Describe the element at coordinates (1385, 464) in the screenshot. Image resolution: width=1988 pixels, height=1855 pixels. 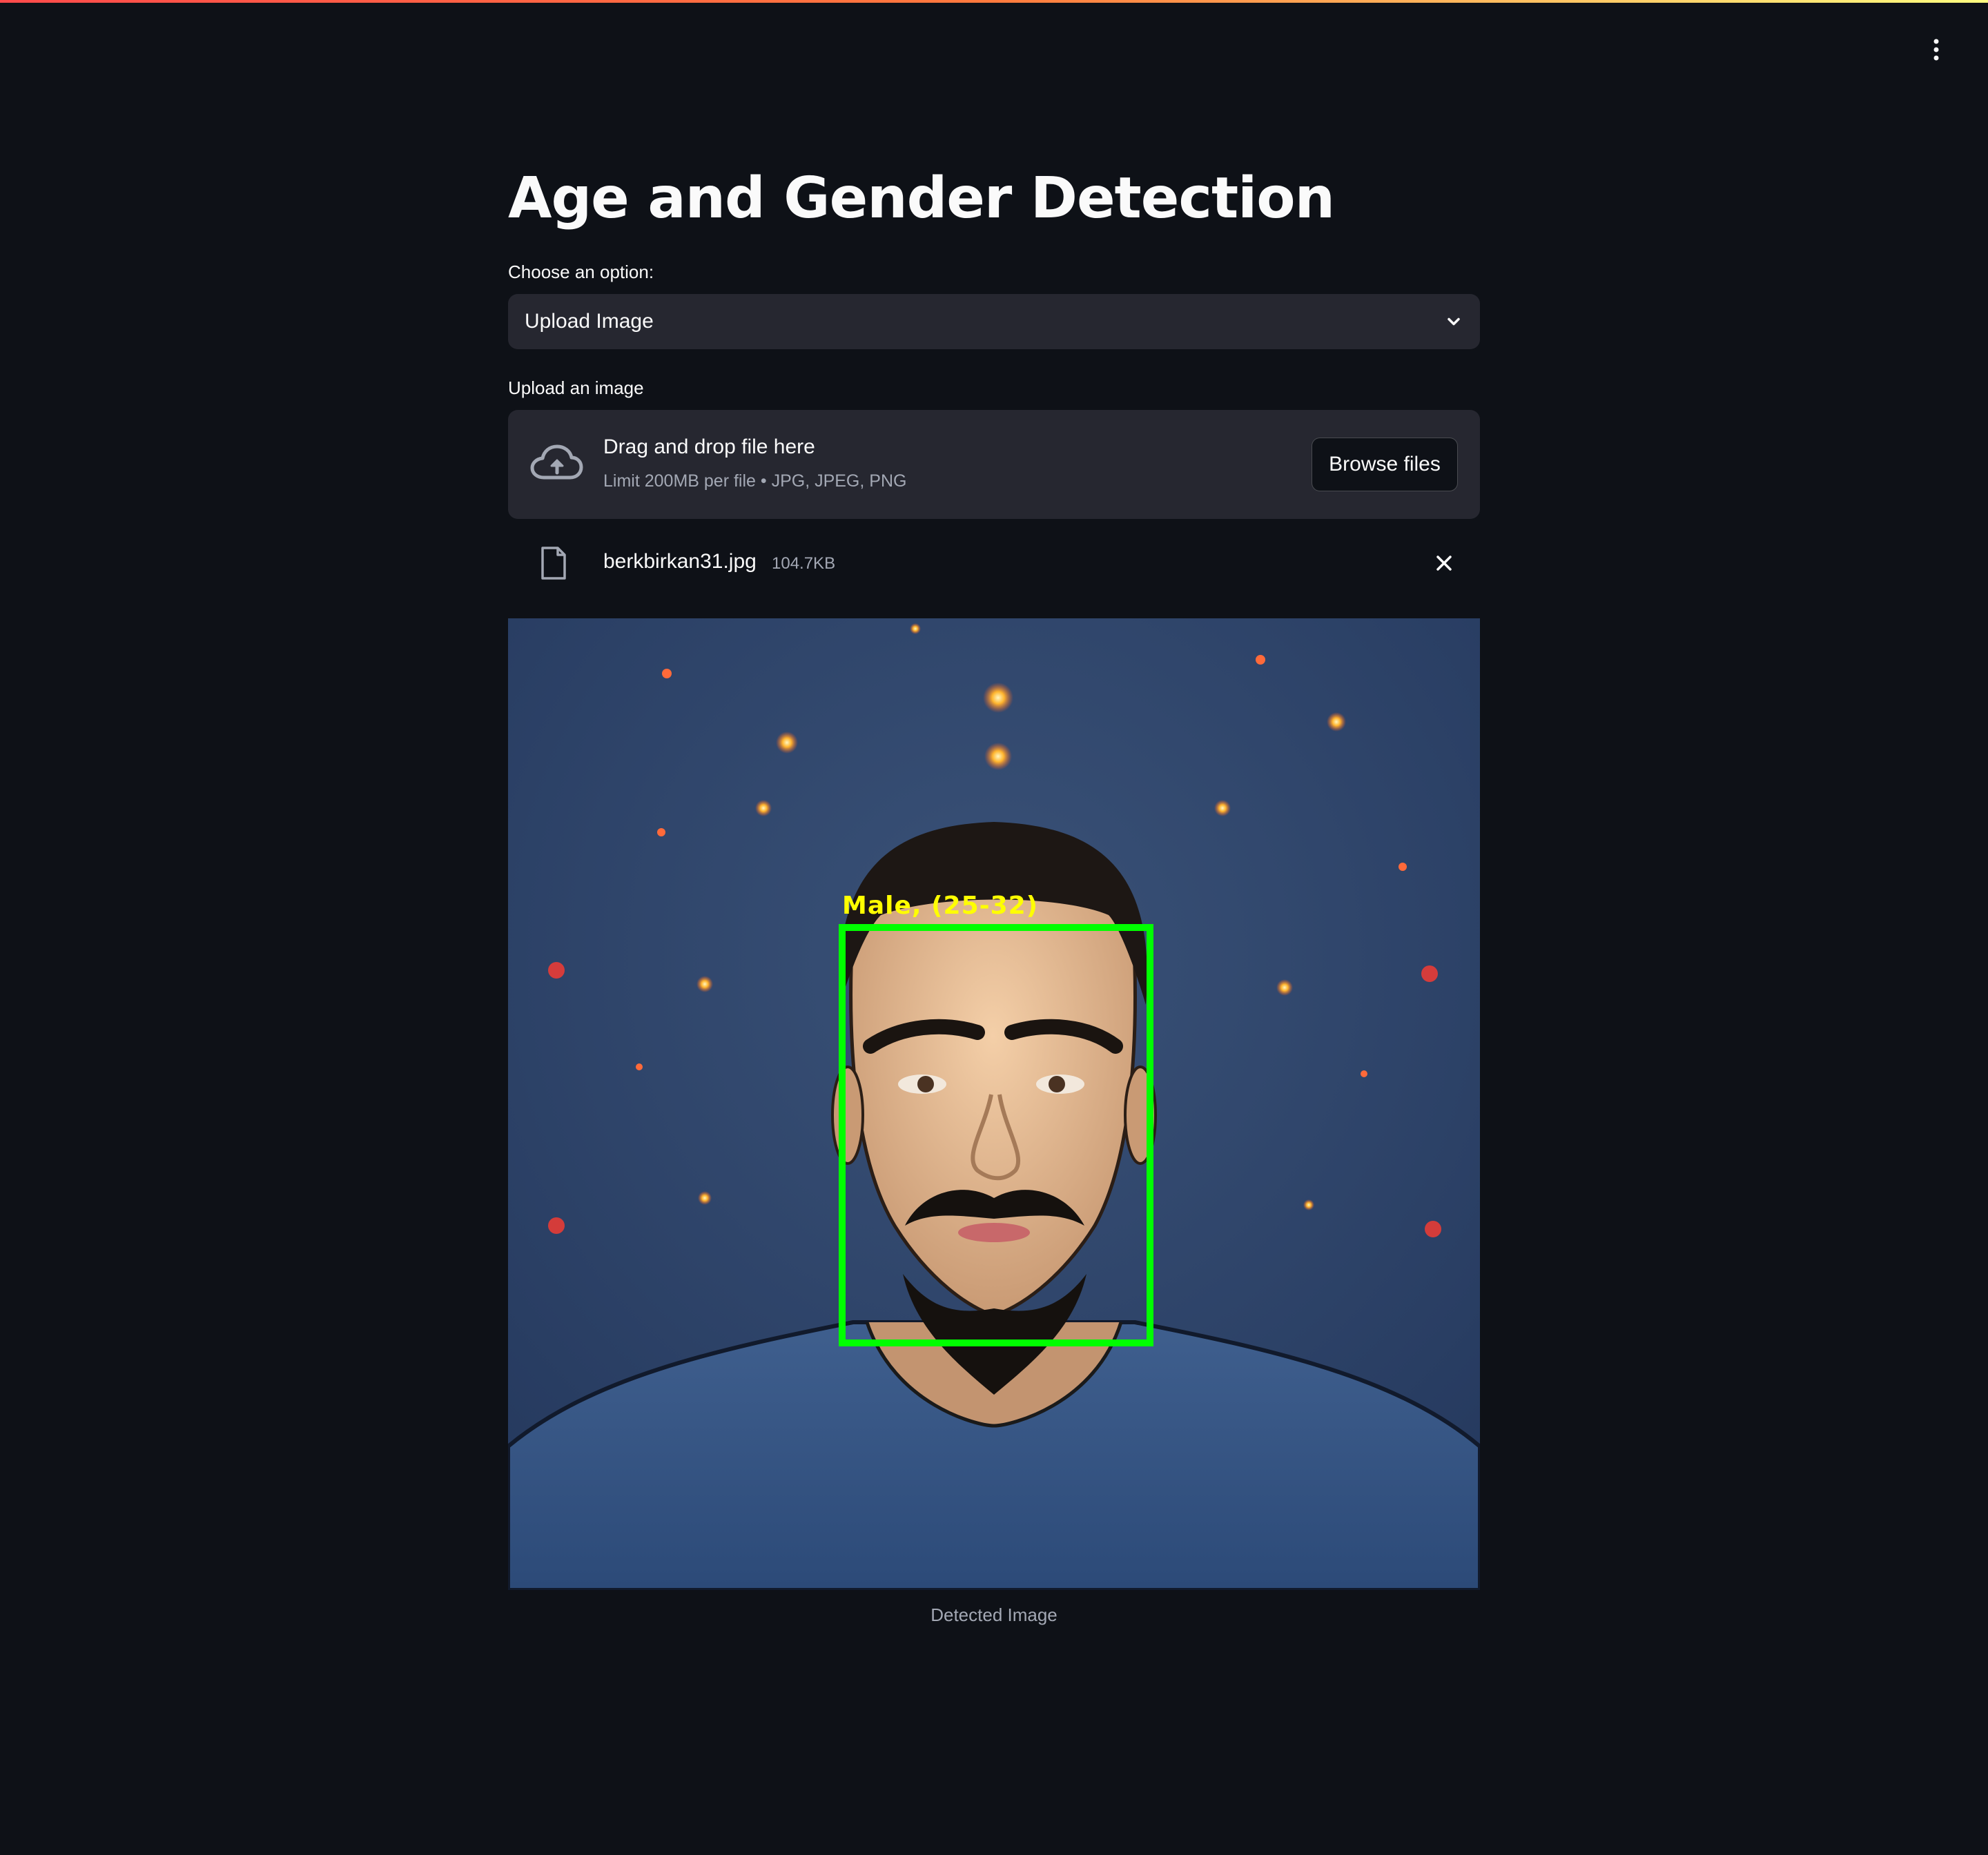
I see `browse-files-button: Browse files` at that location.